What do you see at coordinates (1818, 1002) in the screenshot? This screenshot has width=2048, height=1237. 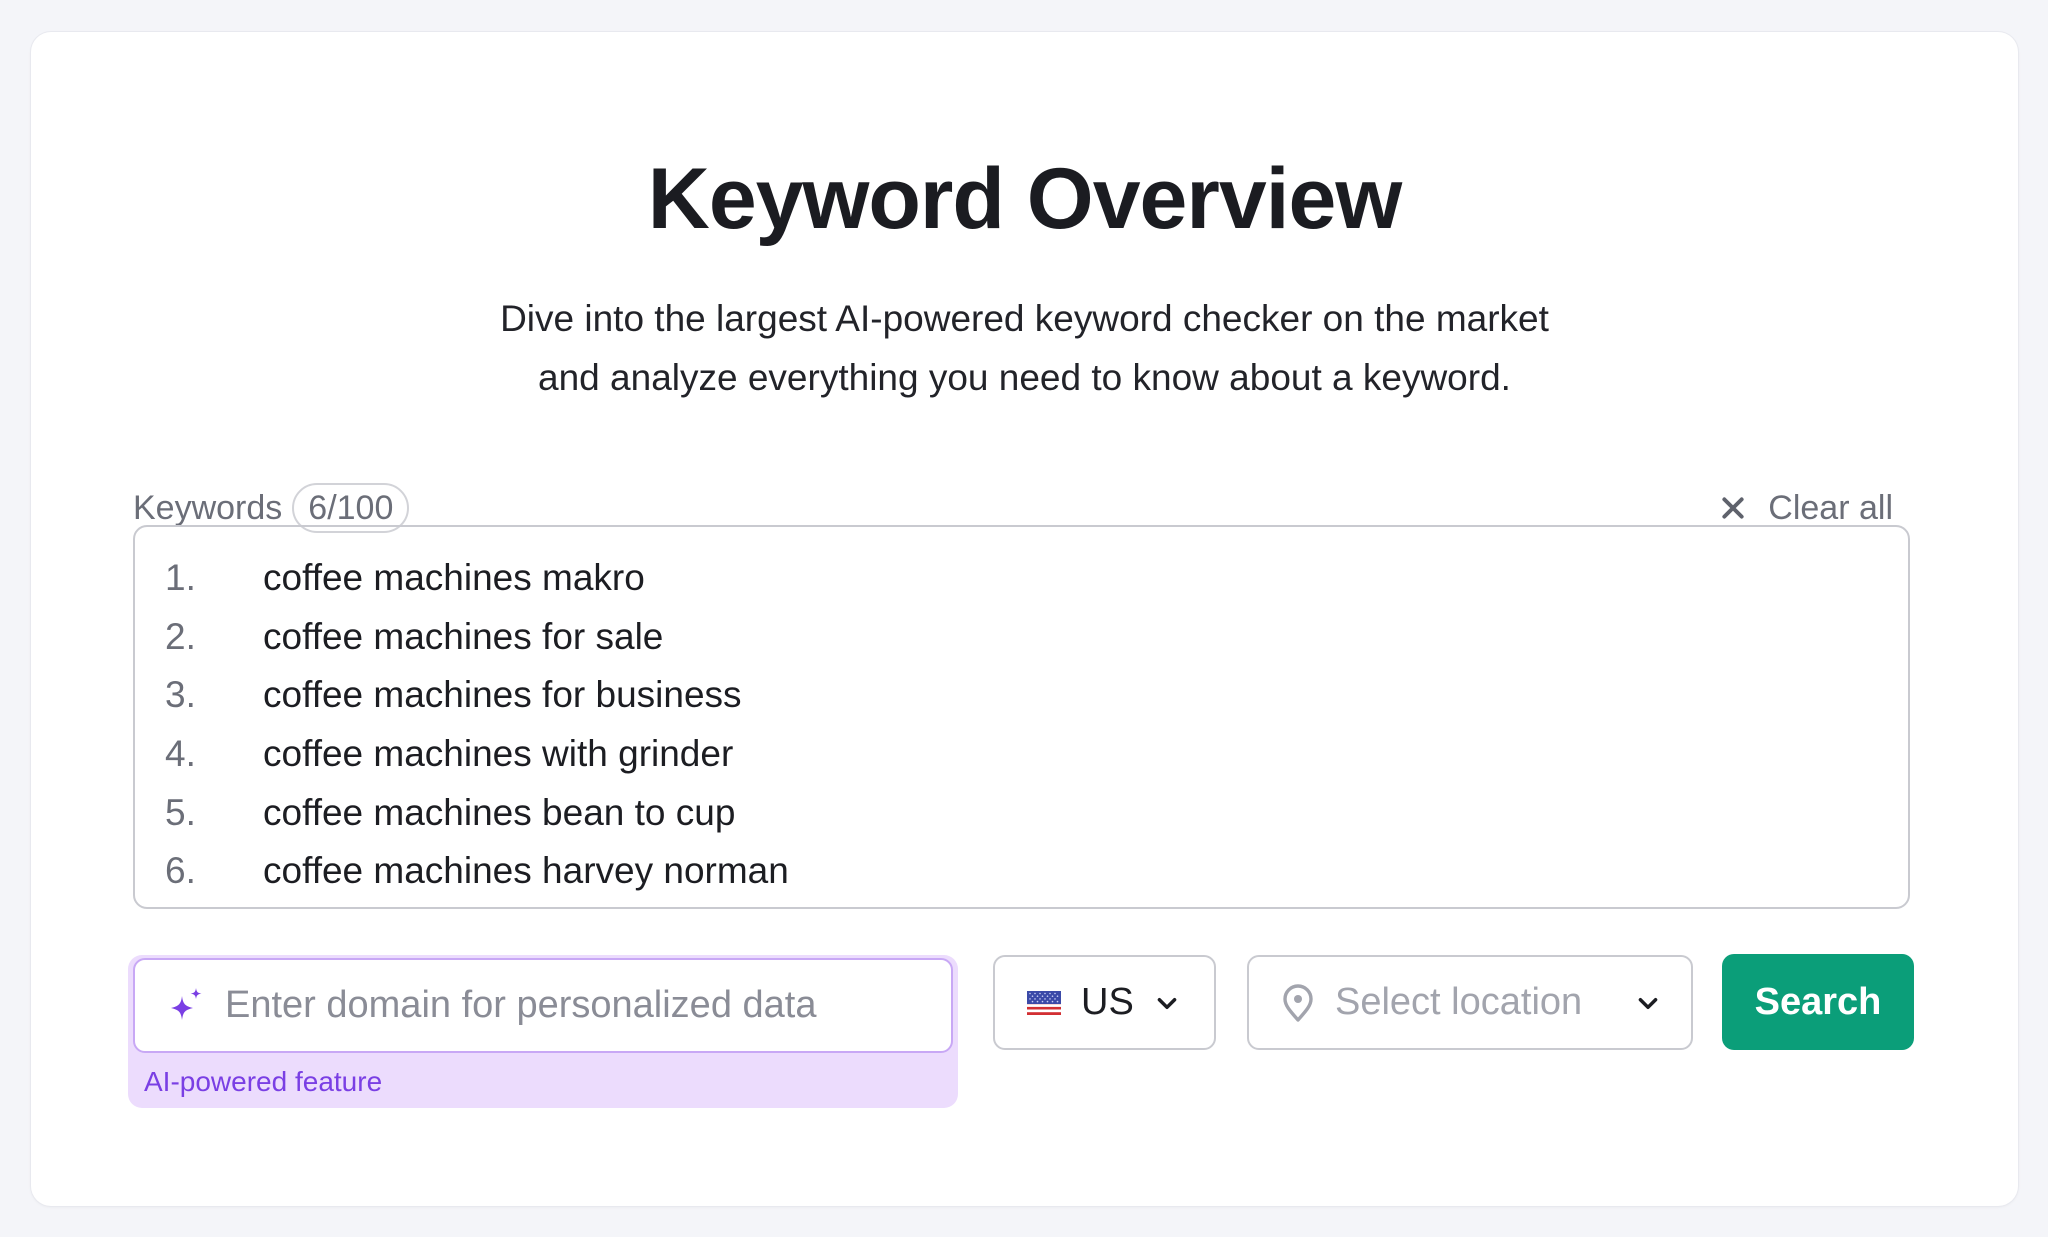 I see `search-button: Search` at bounding box center [1818, 1002].